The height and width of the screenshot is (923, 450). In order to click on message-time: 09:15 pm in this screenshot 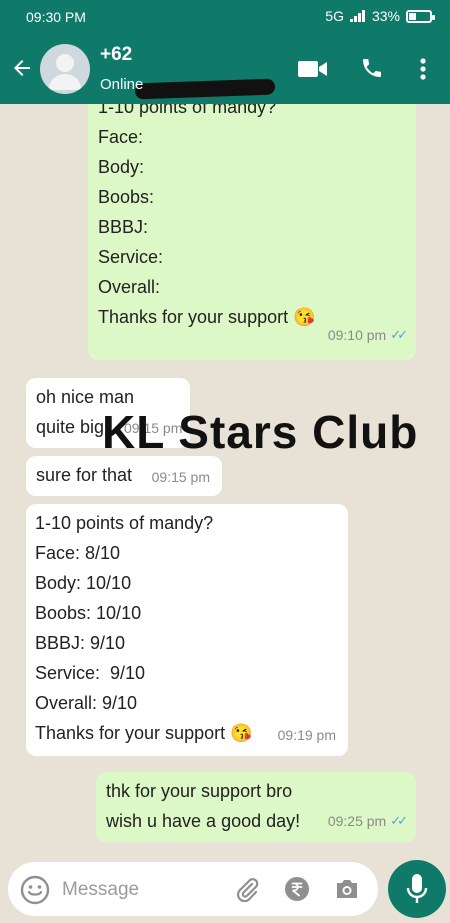, I will do `click(180, 477)`.